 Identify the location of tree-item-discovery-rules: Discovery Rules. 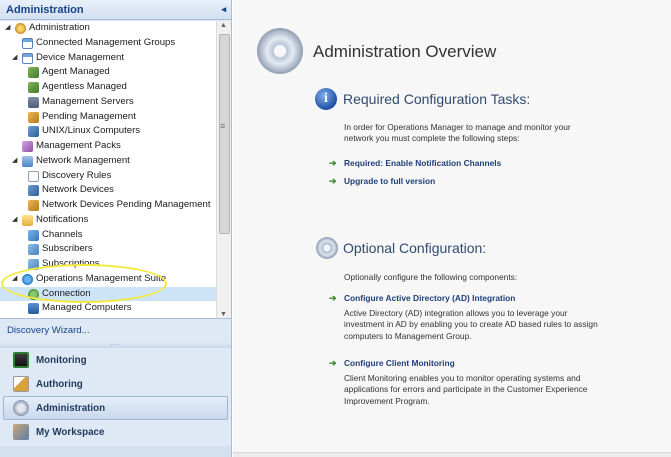
(108, 176).